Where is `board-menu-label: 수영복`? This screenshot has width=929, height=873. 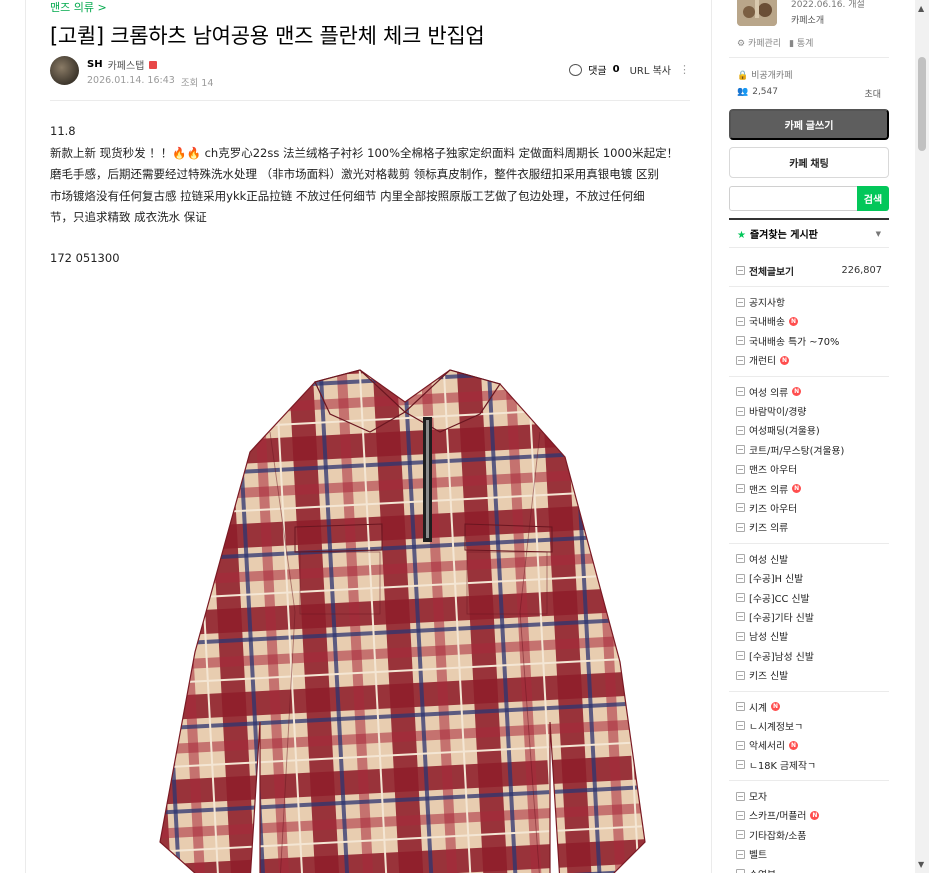
board-menu-label: 수영복 is located at coordinates (762, 870).